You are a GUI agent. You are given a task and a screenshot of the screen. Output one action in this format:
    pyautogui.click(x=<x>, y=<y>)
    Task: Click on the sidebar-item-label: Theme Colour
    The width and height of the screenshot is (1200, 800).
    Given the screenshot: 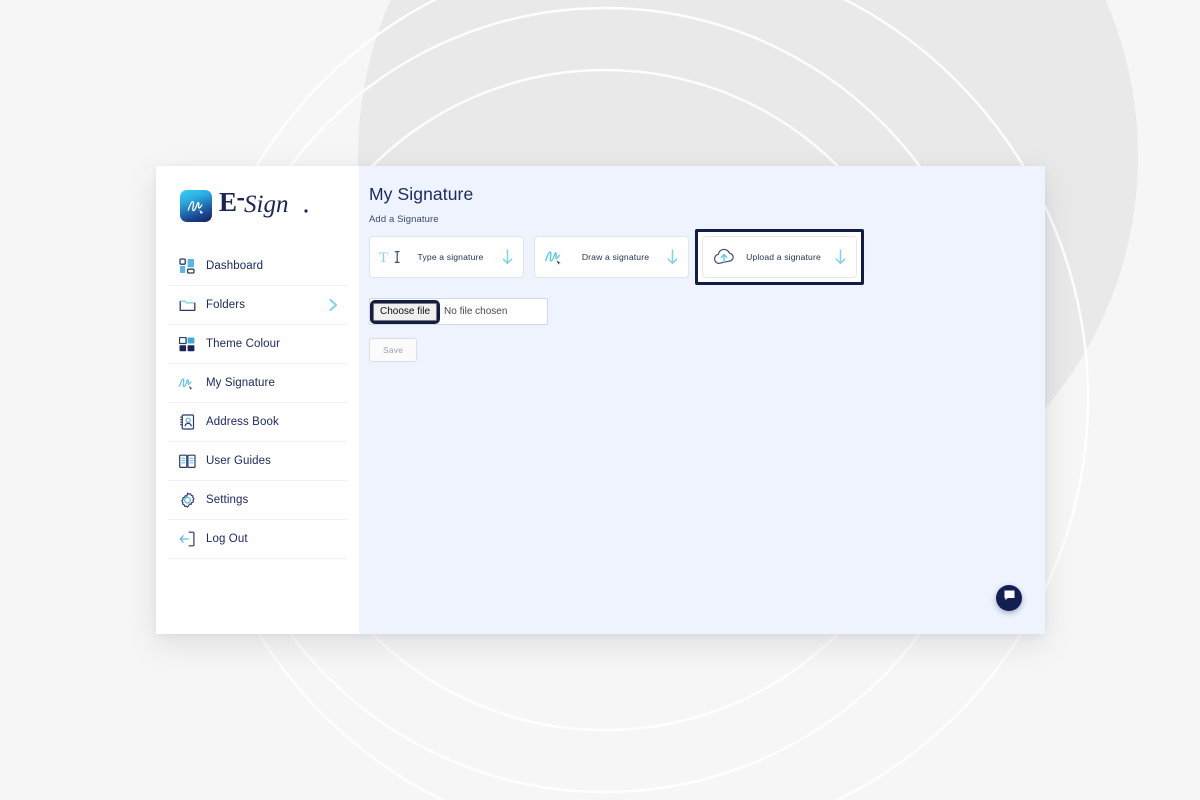 What is the action you would take?
    pyautogui.click(x=243, y=344)
    